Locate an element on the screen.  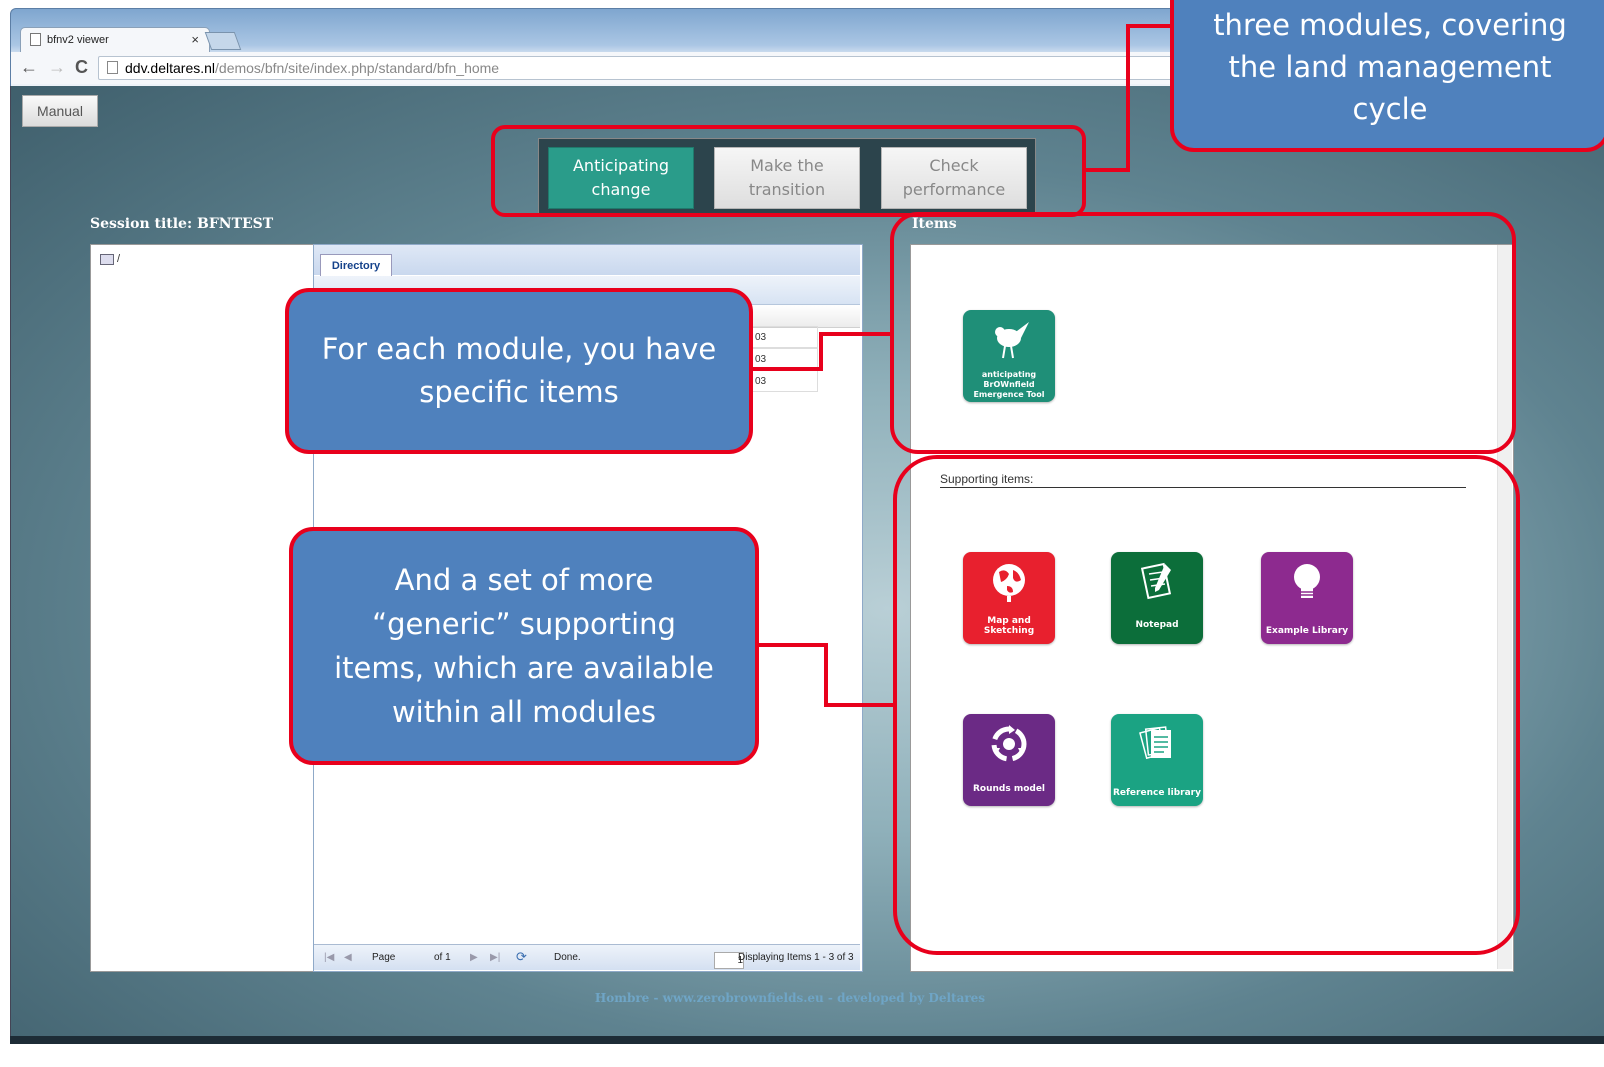
forward-arrow-icon: → is located at coordinates (57, 67).